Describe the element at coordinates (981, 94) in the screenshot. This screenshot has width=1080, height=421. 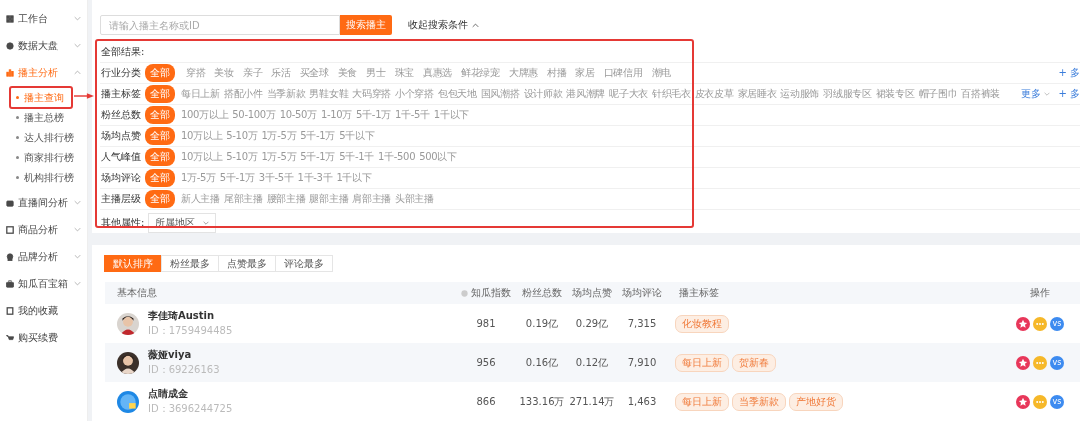
I see `filter-option: 百搭裤装` at that location.